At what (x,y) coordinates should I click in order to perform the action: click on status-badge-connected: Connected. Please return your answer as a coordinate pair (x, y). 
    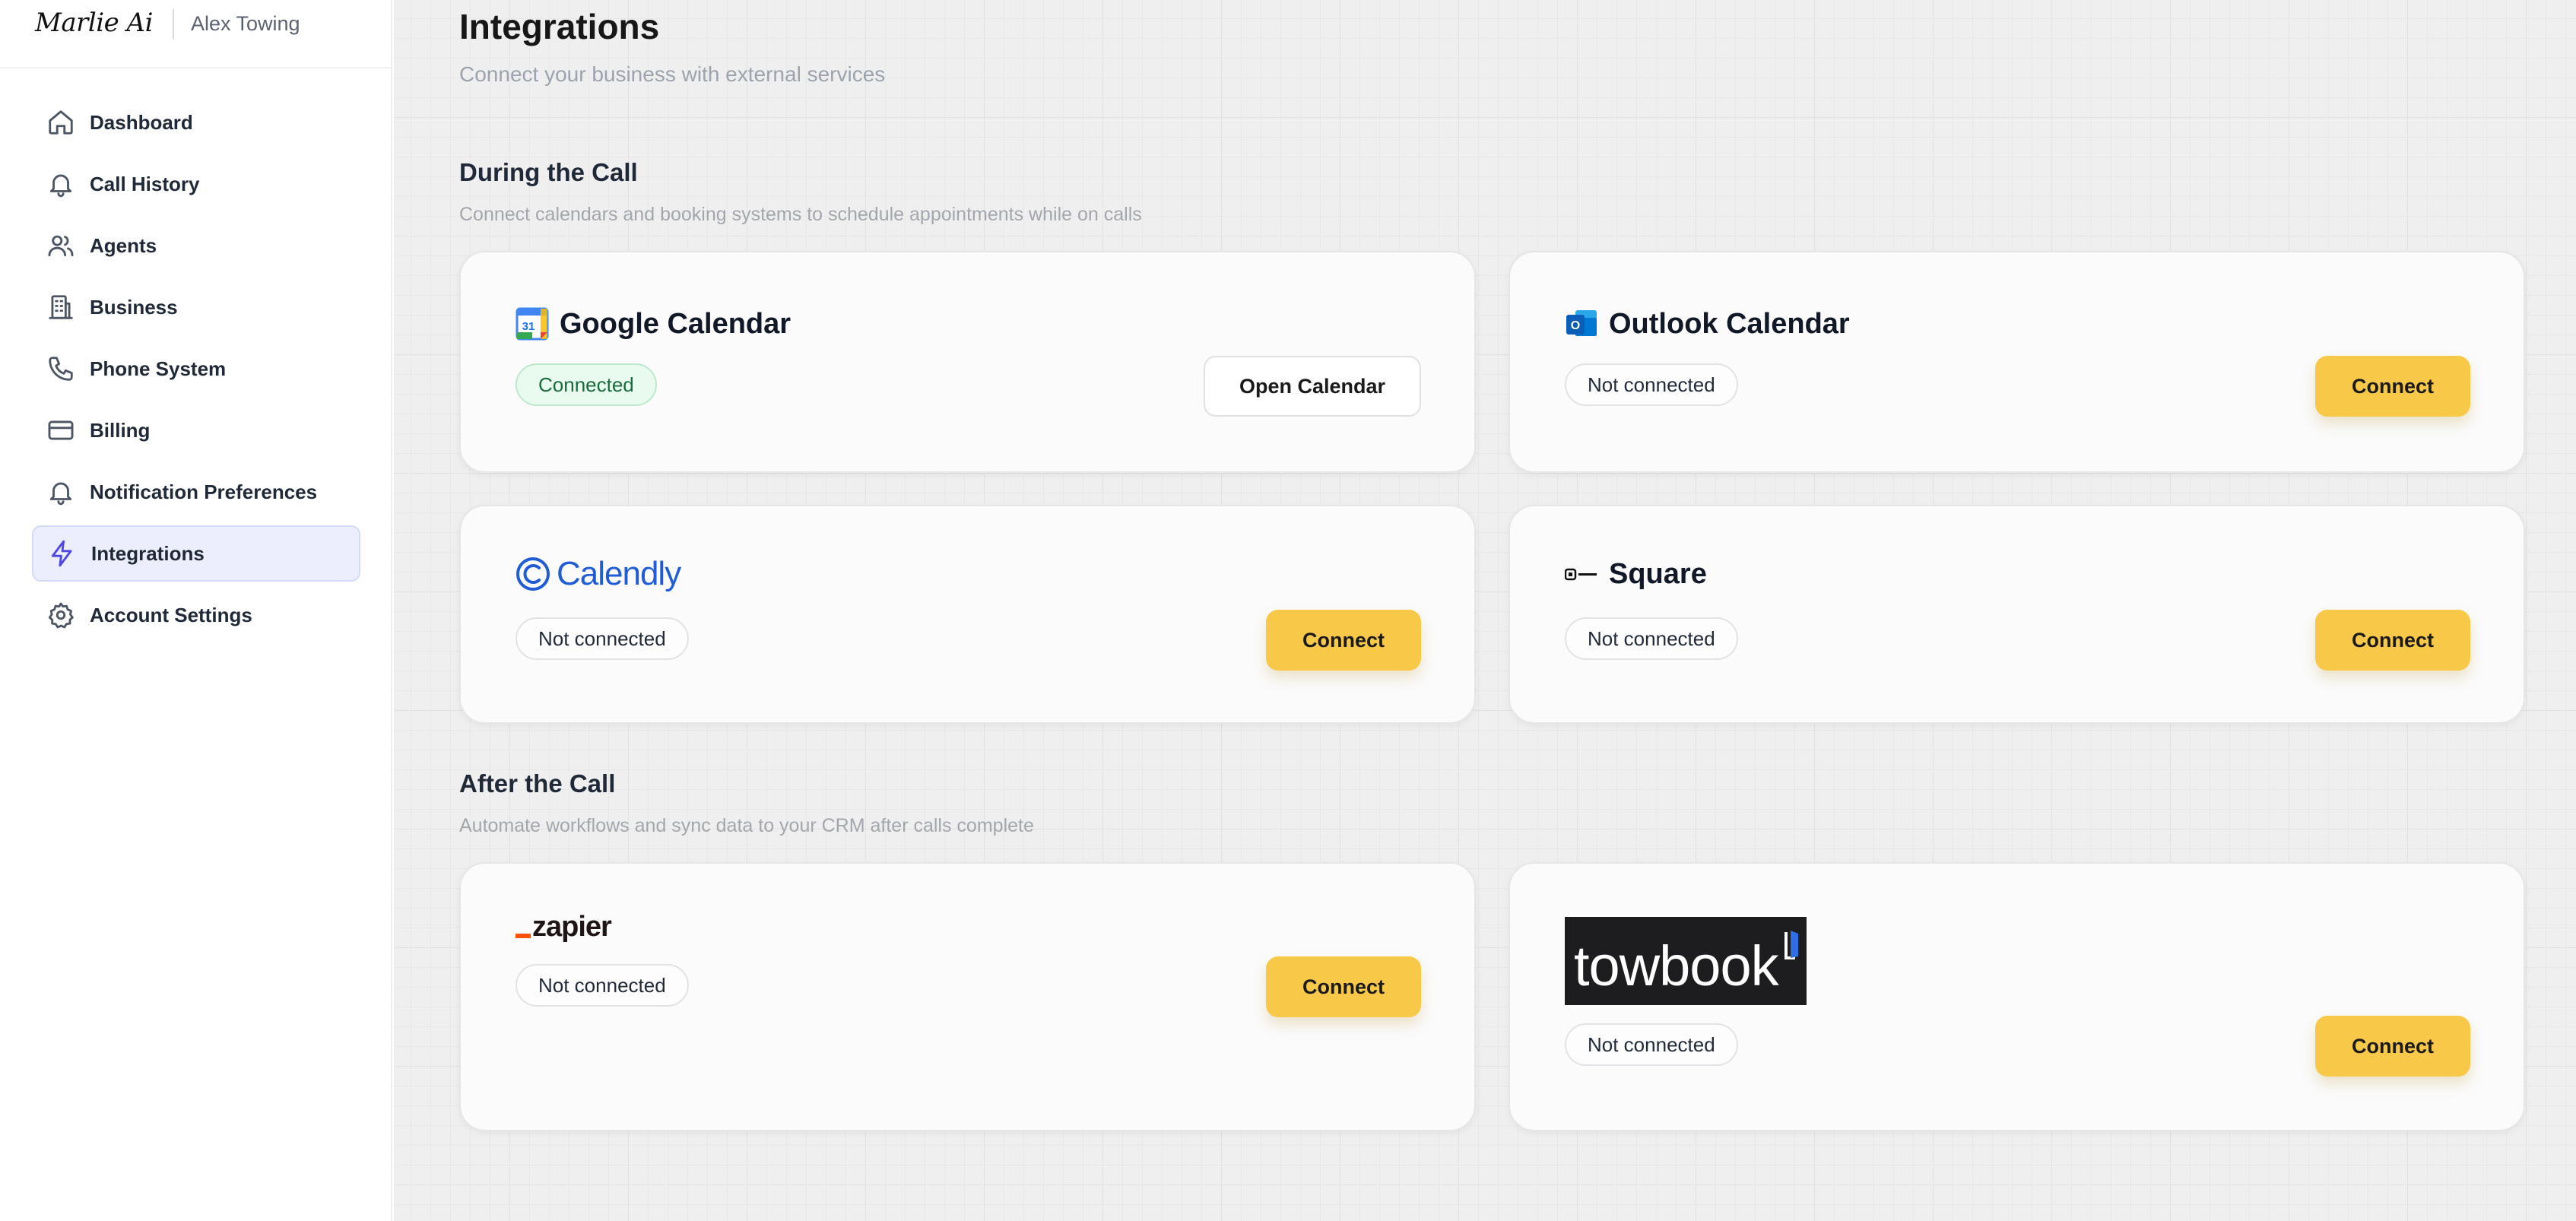
    Looking at the image, I should click on (586, 385).